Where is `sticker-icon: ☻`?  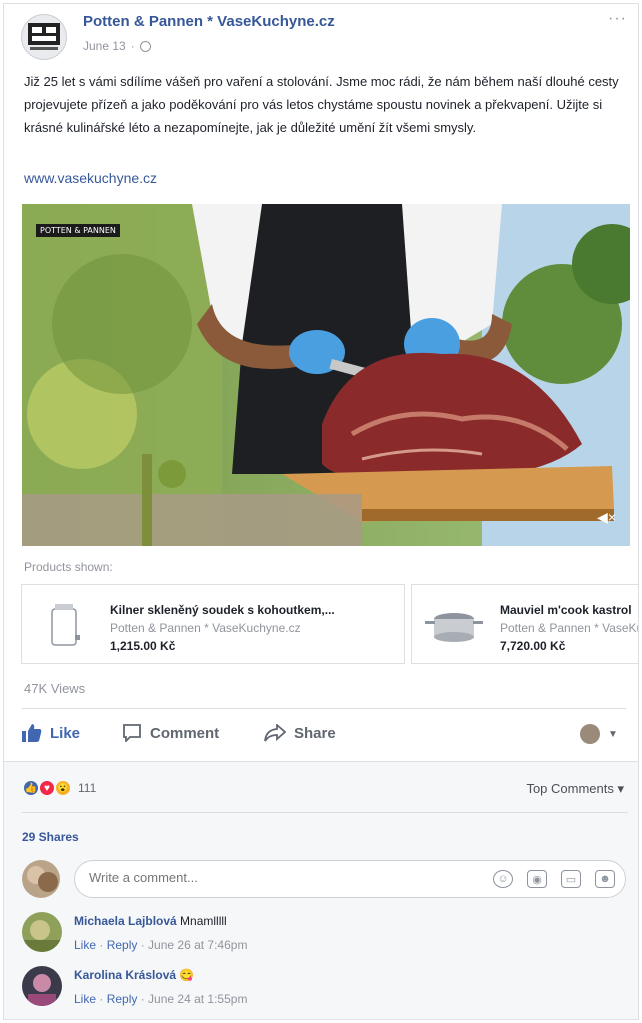 sticker-icon: ☻ is located at coordinates (605, 879).